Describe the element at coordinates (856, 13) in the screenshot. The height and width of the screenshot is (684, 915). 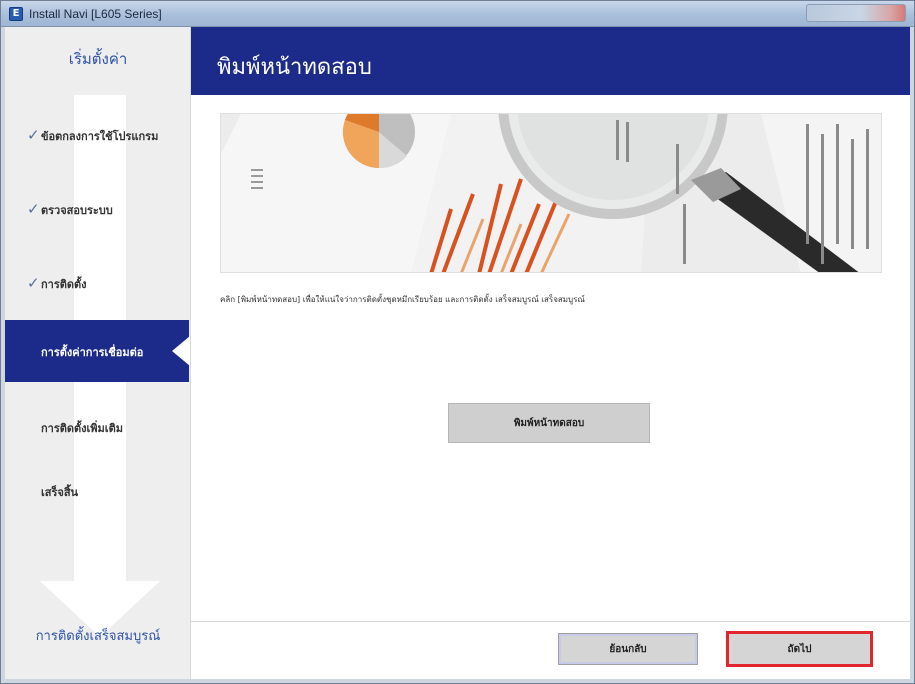
I see `window-controls` at that location.